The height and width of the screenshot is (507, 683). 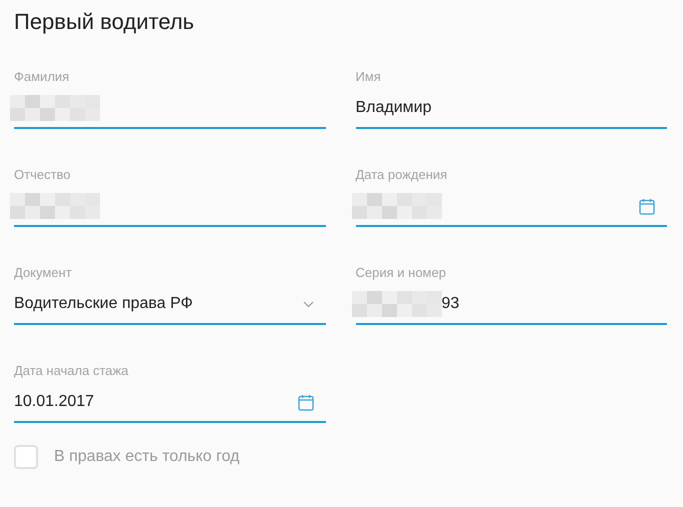 What do you see at coordinates (72, 371) in the screenshot?
I see `field-label: Дата начала стажа` at bounding box center [72, 371].